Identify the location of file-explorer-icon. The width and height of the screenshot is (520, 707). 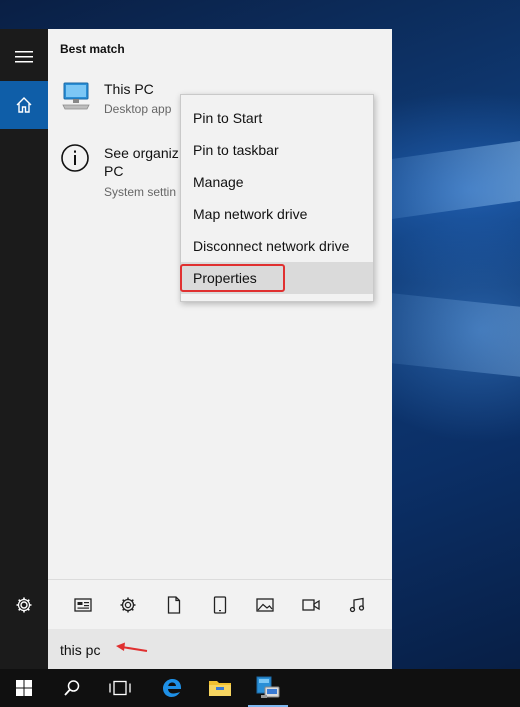
(220, 688).